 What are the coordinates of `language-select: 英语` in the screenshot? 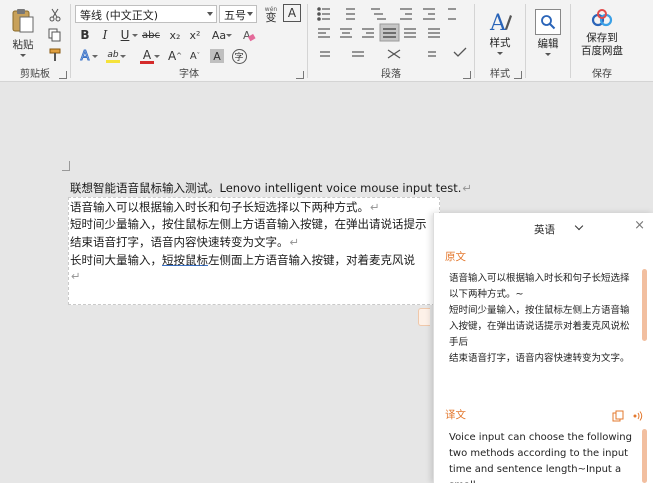 It's located at (559, 227).